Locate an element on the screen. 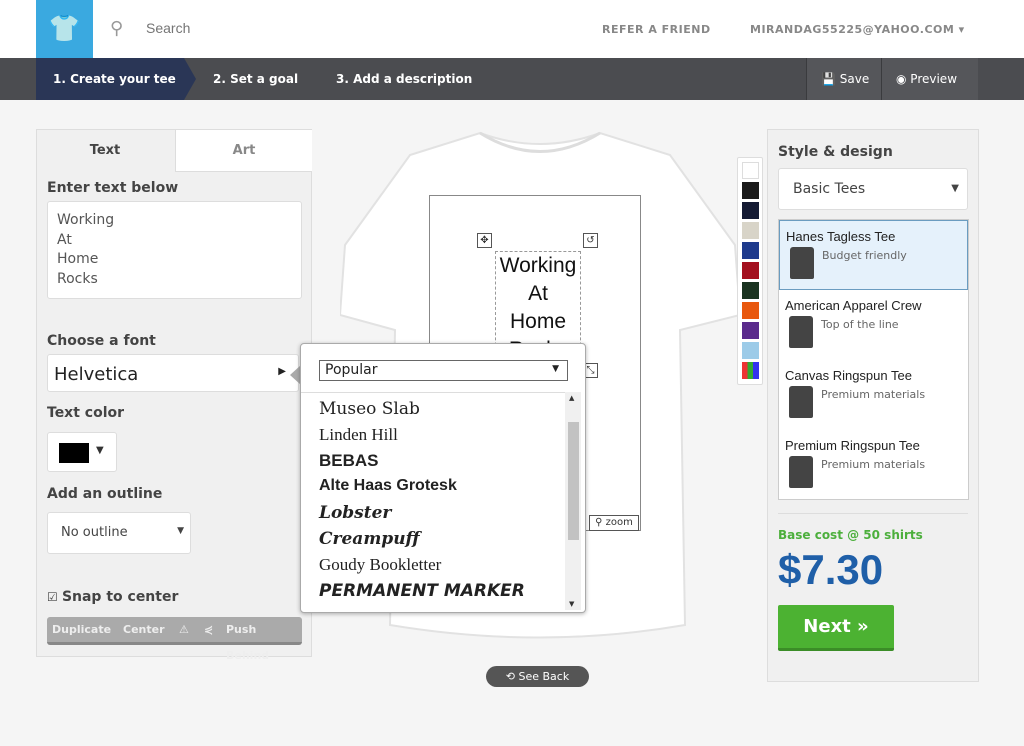  font-option: Museo Slab is located at coordinates (369, 409).